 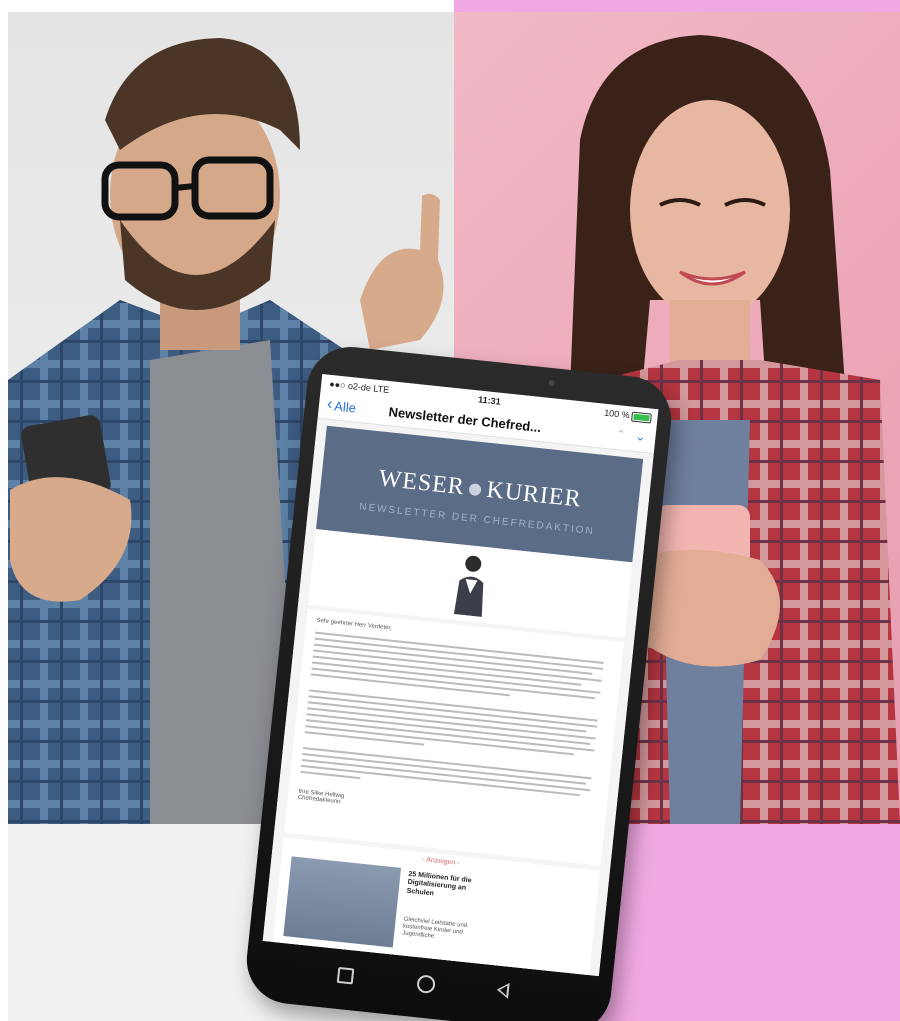 I want to click on editor-portrait-icon, so click(x=468, y=586).